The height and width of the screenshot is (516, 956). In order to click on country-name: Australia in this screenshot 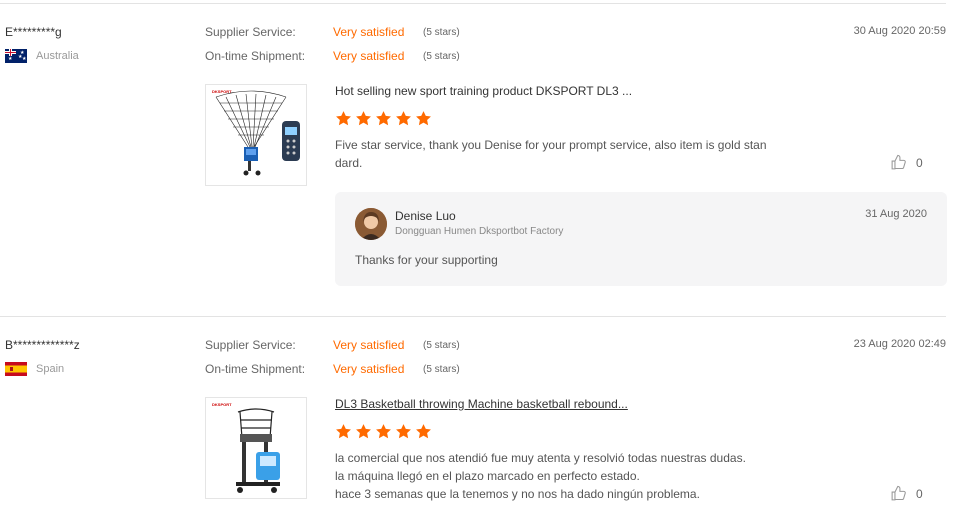, I will do `click(57, 56)`.